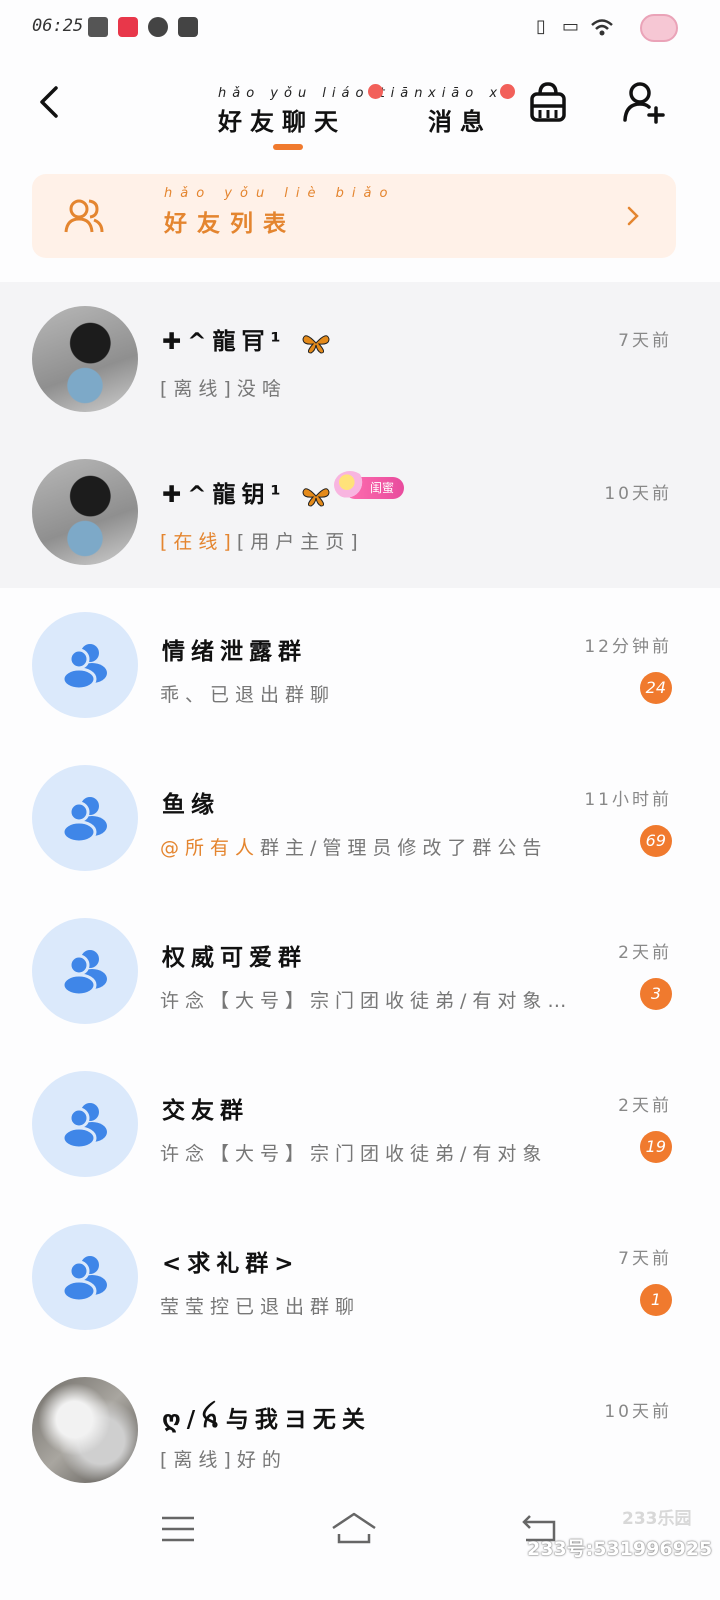  What do you see at coordinates (354, 848) in the screenshot?
I see `last-message: @所有人群主/管理员修改了群公告` at bounding box center [354, 848].